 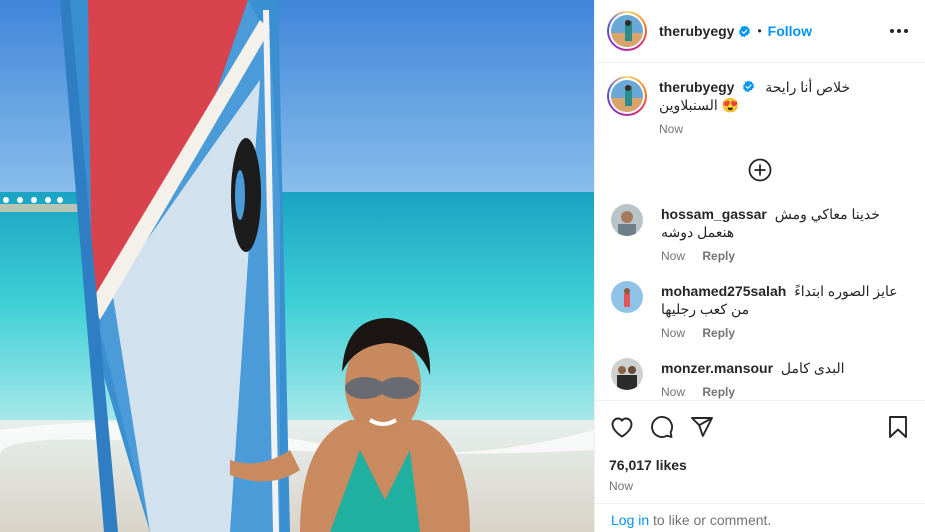 I want to click on login-prompt: Log in to like or comment., so click(x=760, y=517).